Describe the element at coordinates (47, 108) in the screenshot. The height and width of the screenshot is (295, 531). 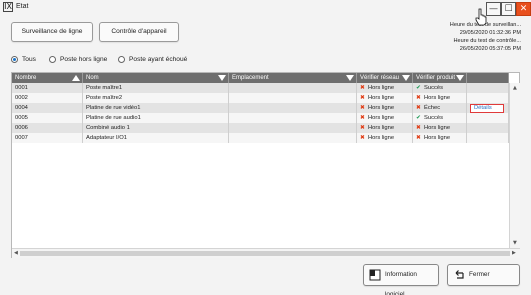
I see `cell-number: 0004` at that location.